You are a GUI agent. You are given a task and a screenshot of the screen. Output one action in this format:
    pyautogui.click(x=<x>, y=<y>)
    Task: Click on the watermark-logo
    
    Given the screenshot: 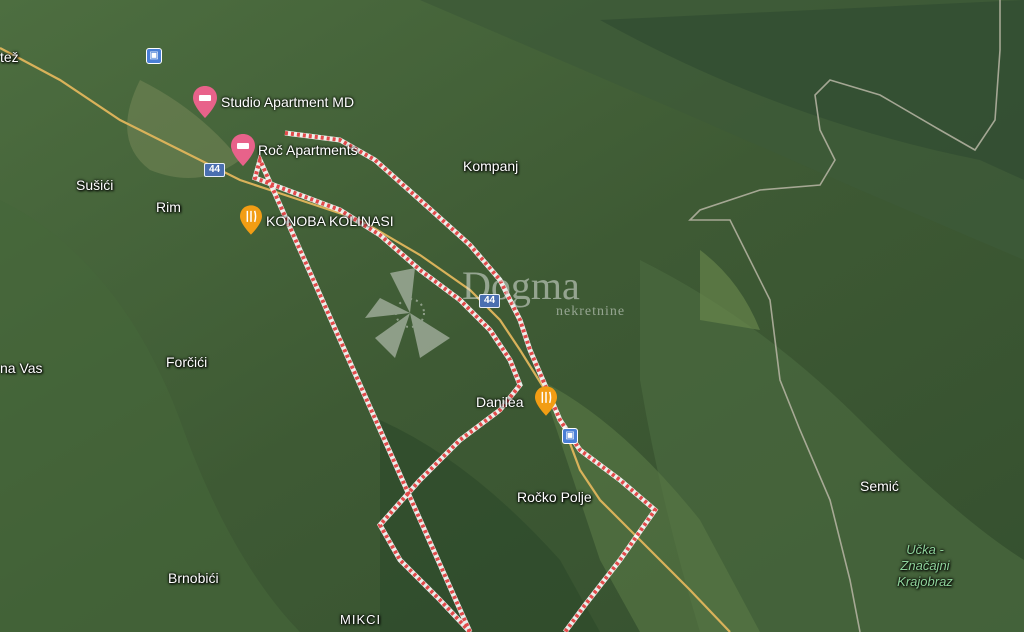 What is the action you would take?
    pyautogui.click(x=407, y=313)
    